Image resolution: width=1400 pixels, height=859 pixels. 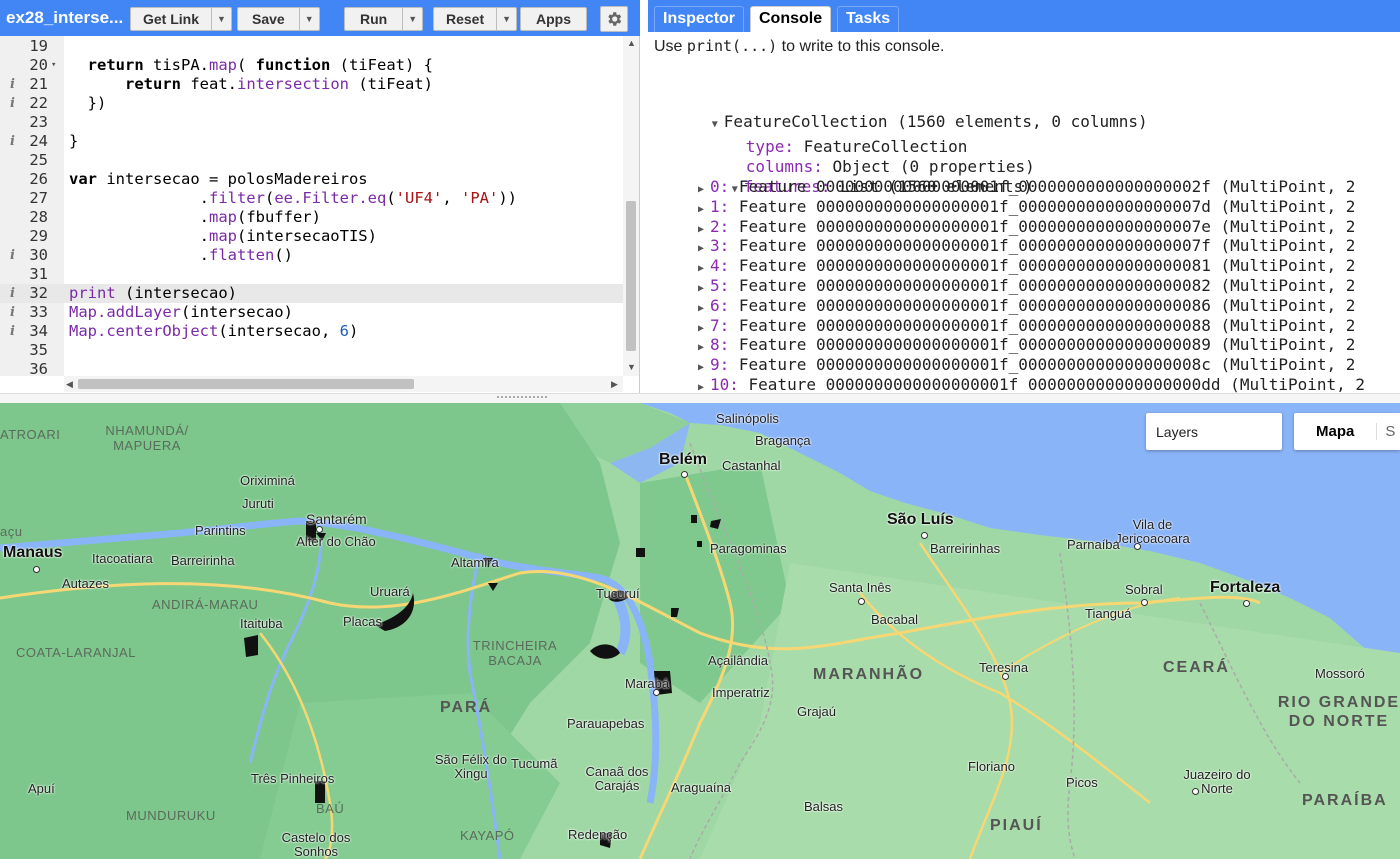 I want to click on protected-area-label: COATA-LARANJAL, so click(x=76, y=652).